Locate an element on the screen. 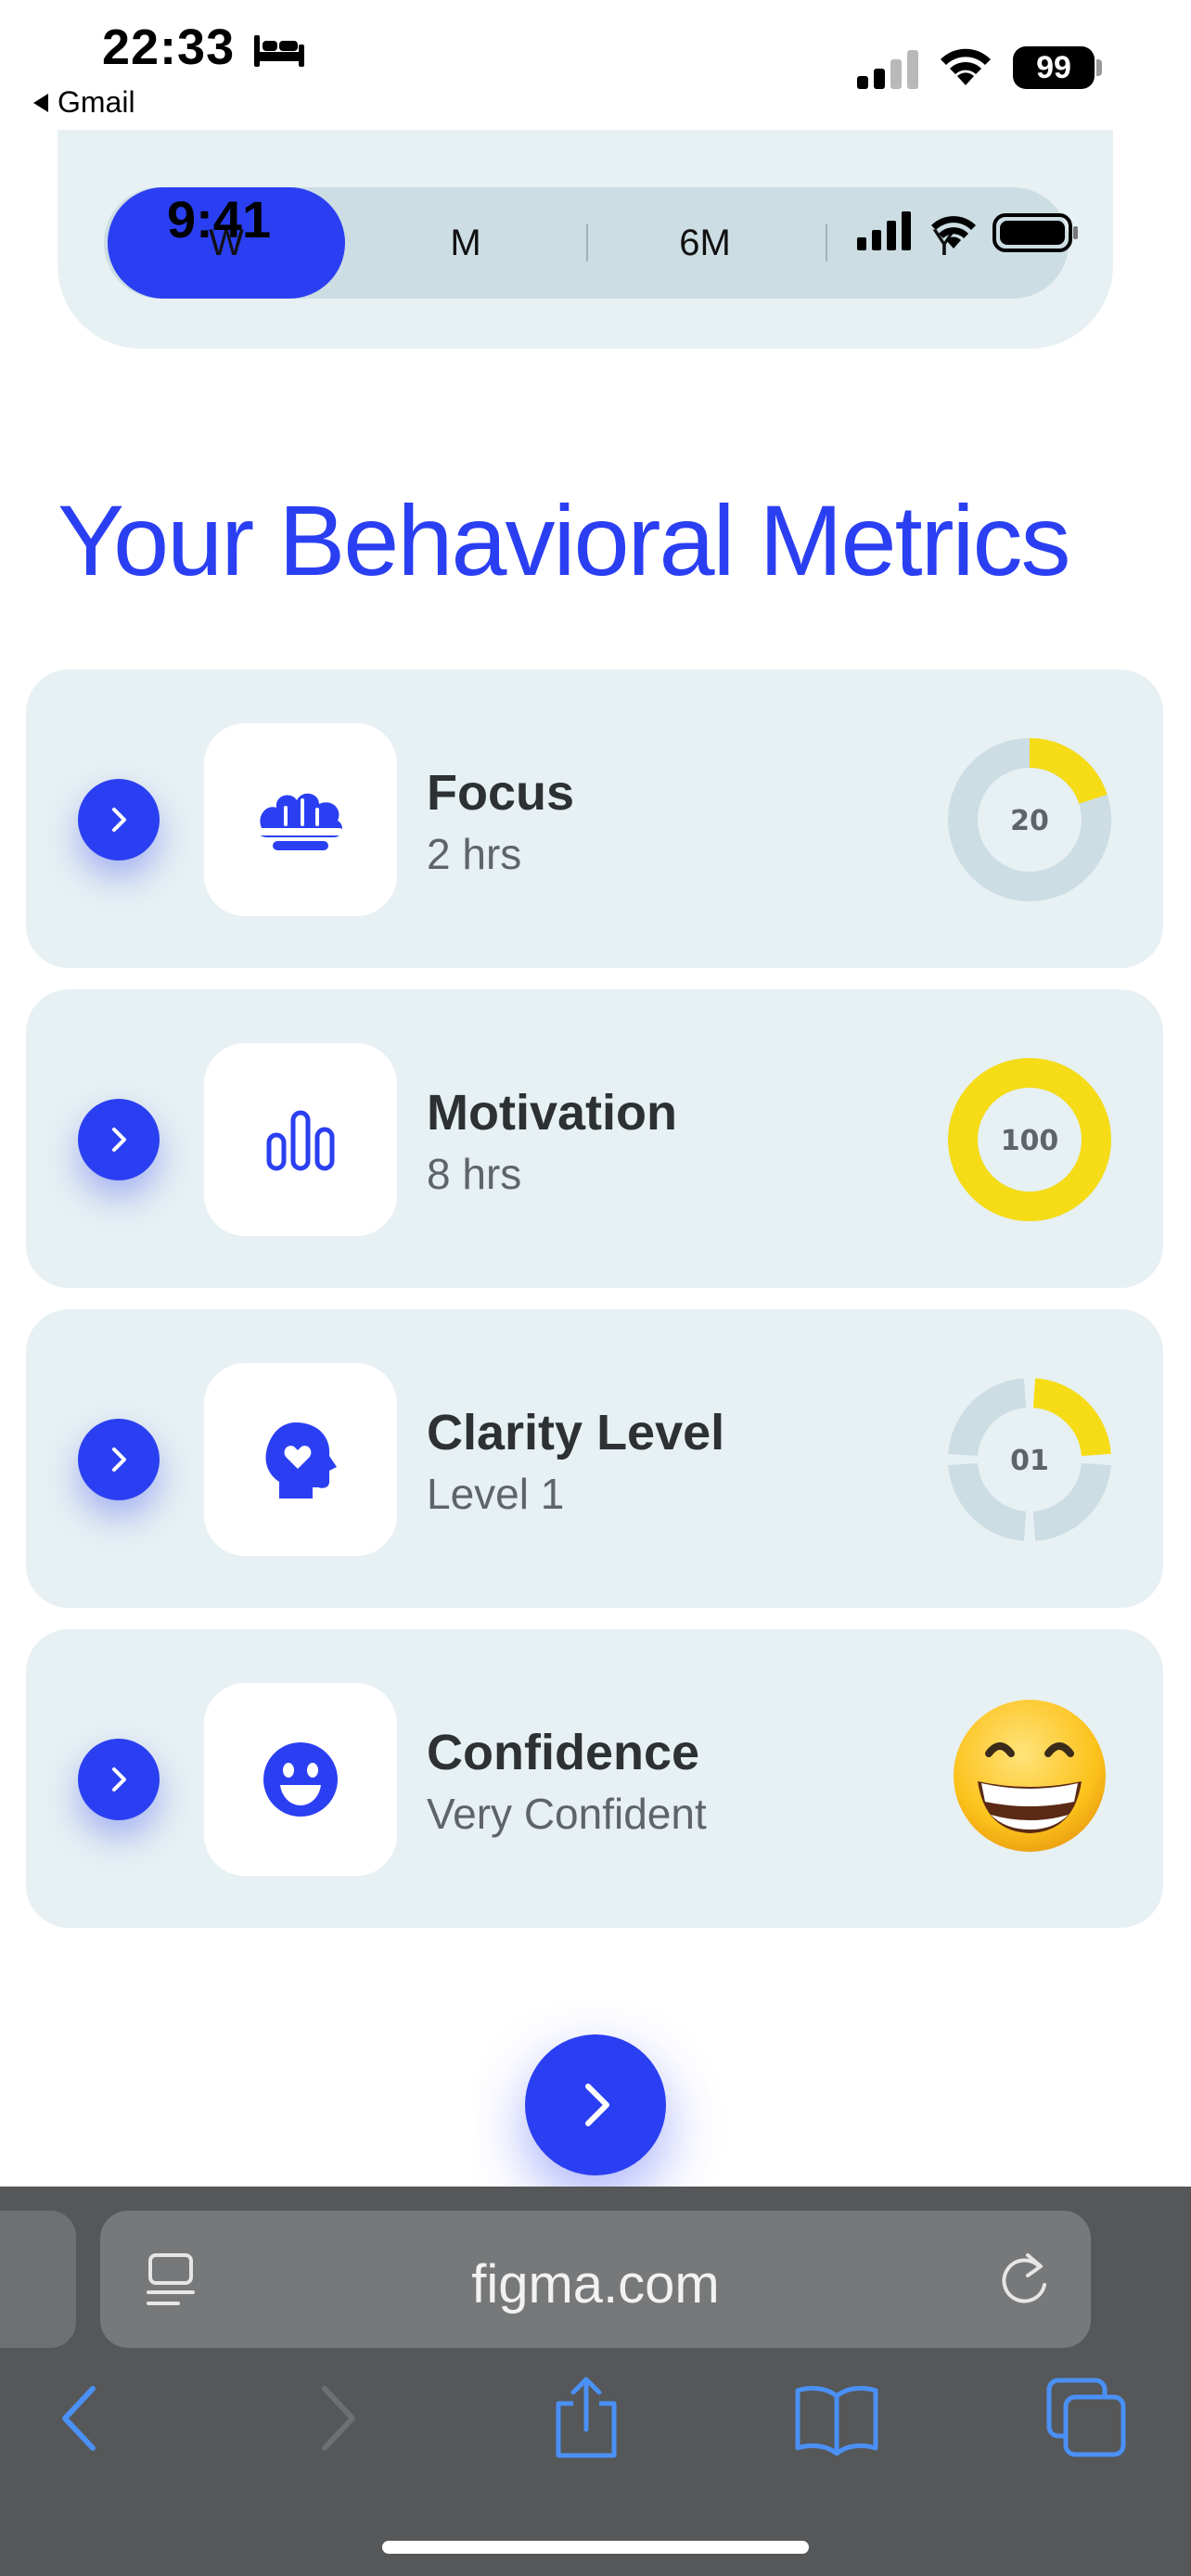 This screenshot has height=2576, width=1191. motivation-icon-tile is located at coordinates (300, 1139).